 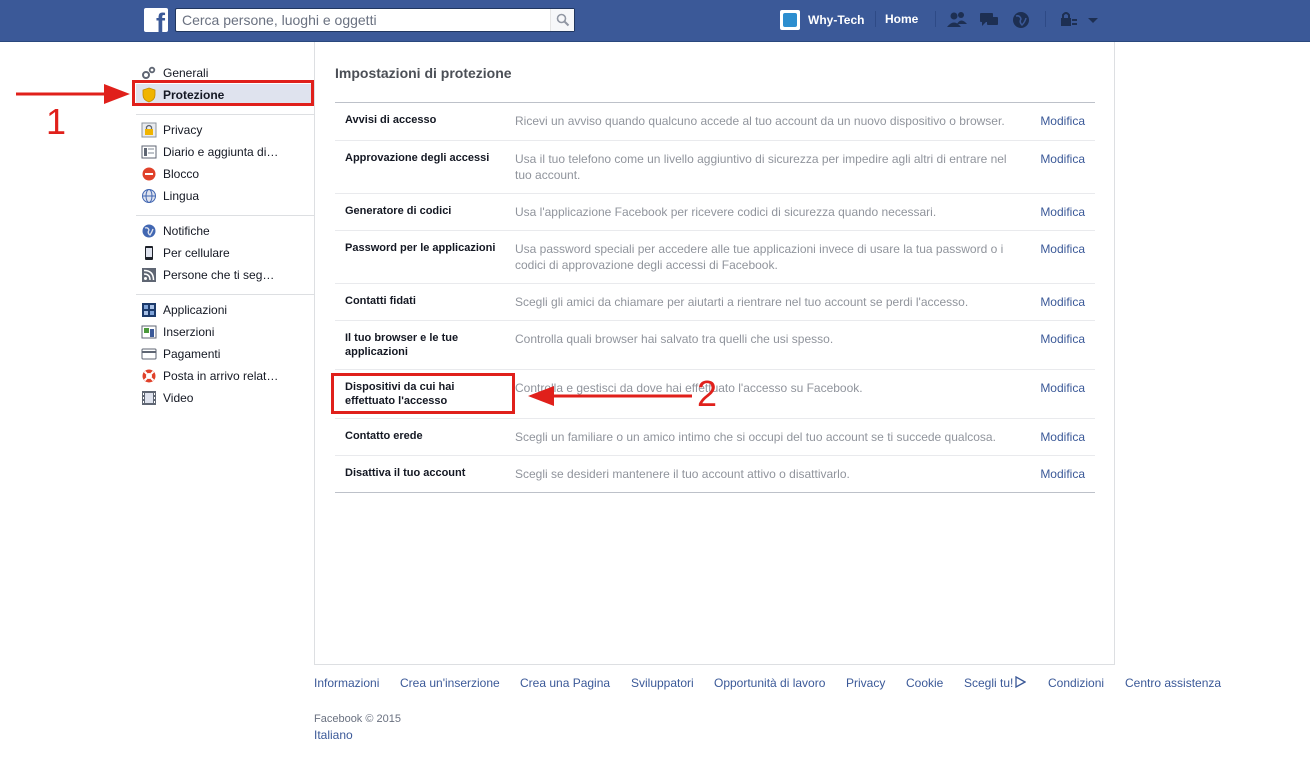 I want to click on top-bar: f Why-Tech Home, so click(x=655, y=21).